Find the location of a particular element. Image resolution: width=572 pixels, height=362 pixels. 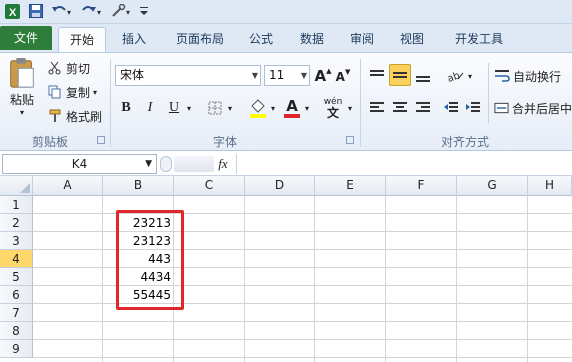

align-top-button is located at coordinates (377, 76).